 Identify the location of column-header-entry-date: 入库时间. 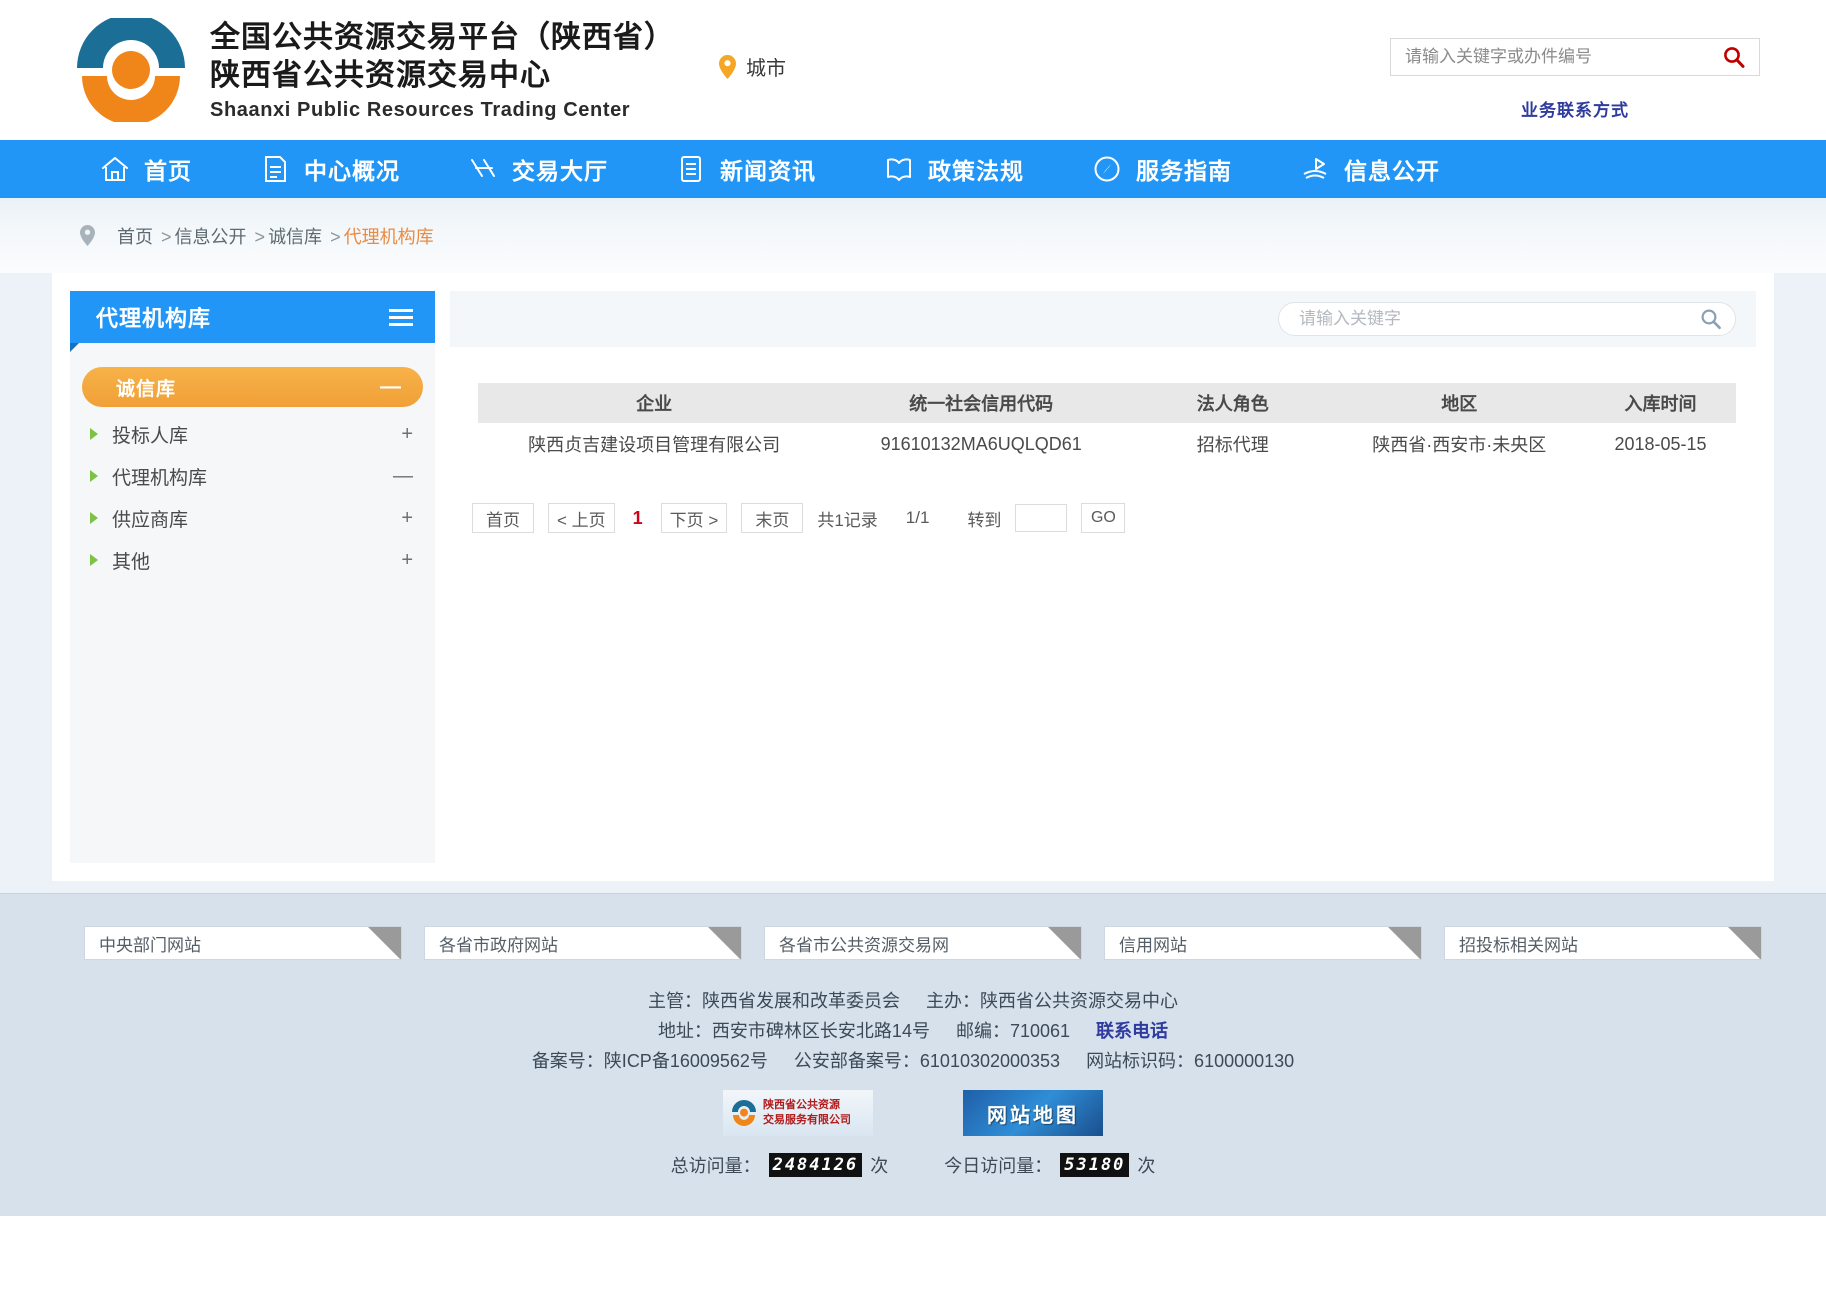
(1660, 403).